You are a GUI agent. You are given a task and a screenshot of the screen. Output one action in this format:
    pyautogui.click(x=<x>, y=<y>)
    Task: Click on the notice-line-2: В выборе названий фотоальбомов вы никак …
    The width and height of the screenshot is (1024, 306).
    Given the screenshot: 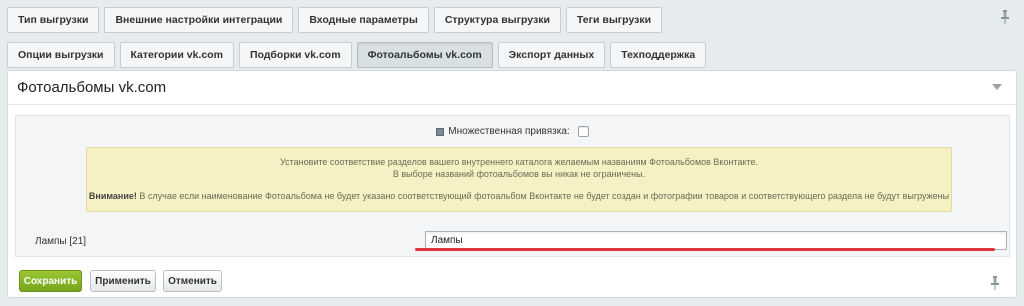 What is the action you would take?
    pyautogui.click(x=519, y=173)
    